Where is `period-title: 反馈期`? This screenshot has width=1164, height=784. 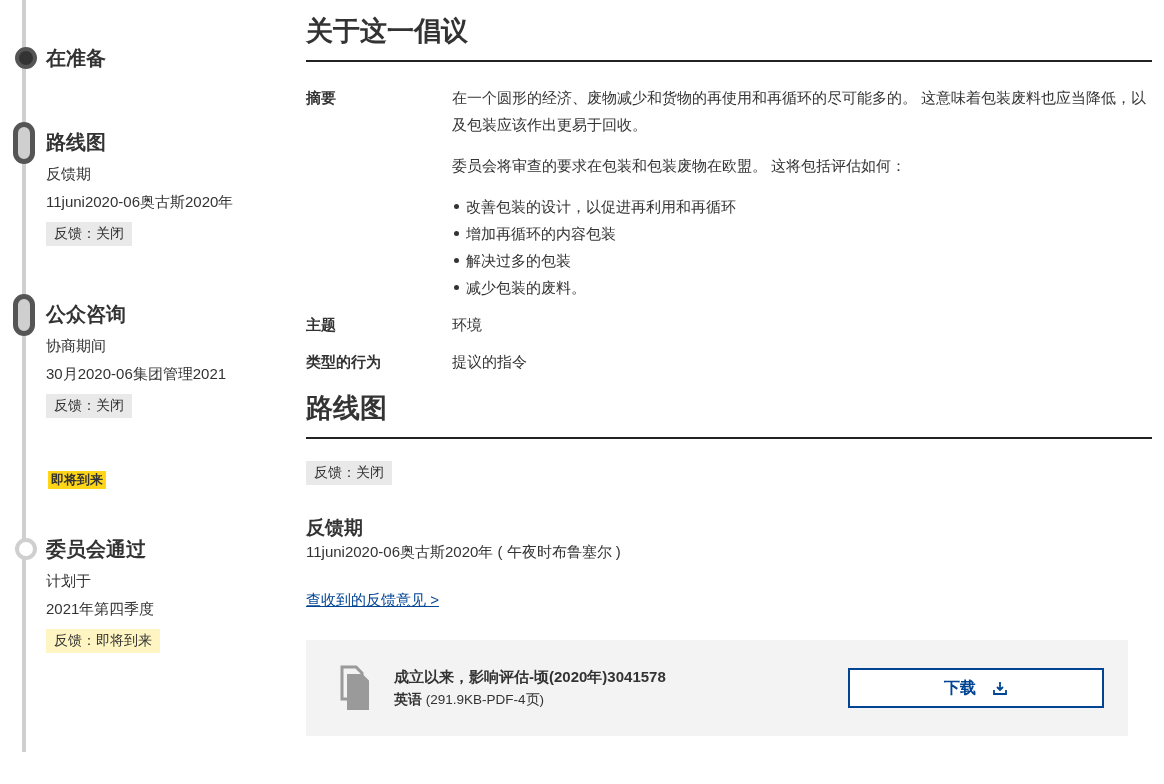 period-title: 反馈期 is located at coordinates (335, 528).